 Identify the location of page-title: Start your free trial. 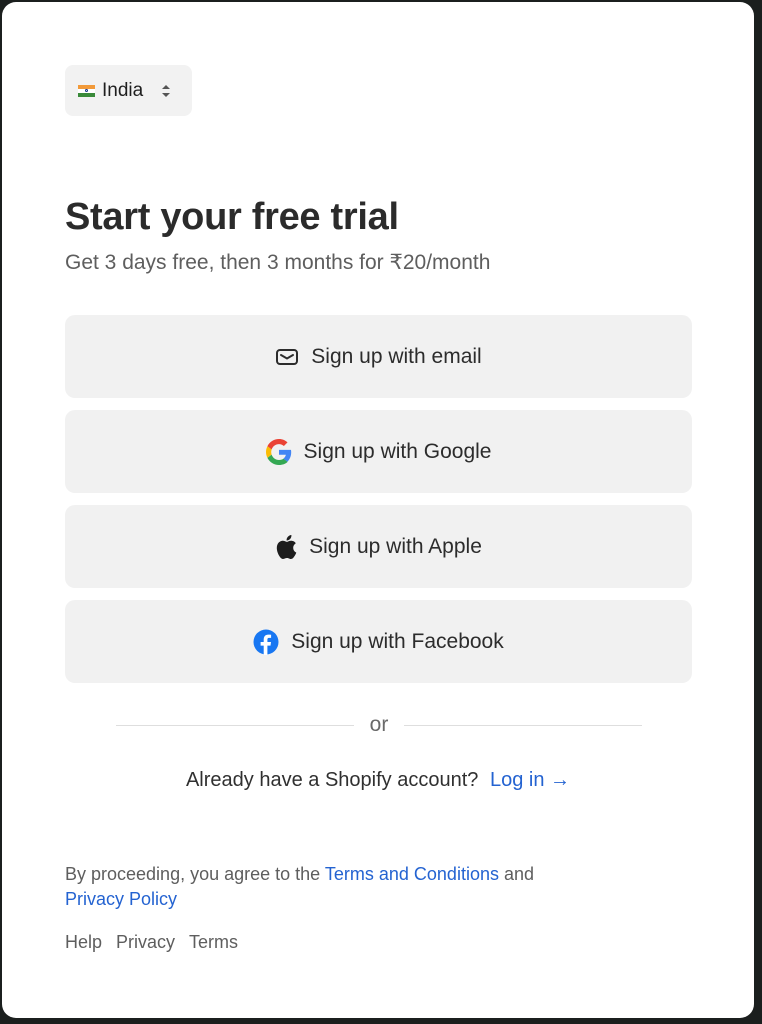
(232, 217).